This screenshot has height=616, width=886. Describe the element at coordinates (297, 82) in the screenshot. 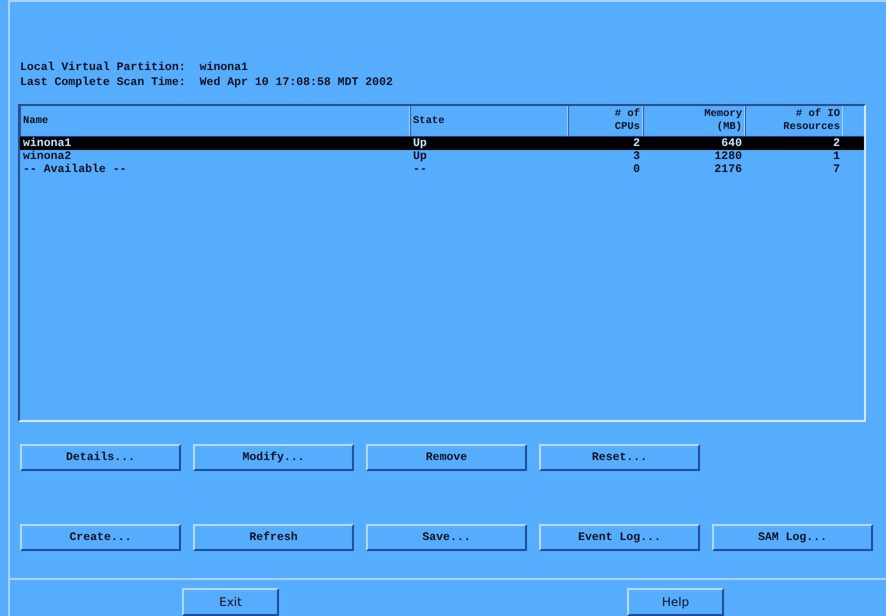

I see `field-value: Wed Apr 10 17:08:58 MDT 2002` at that location.